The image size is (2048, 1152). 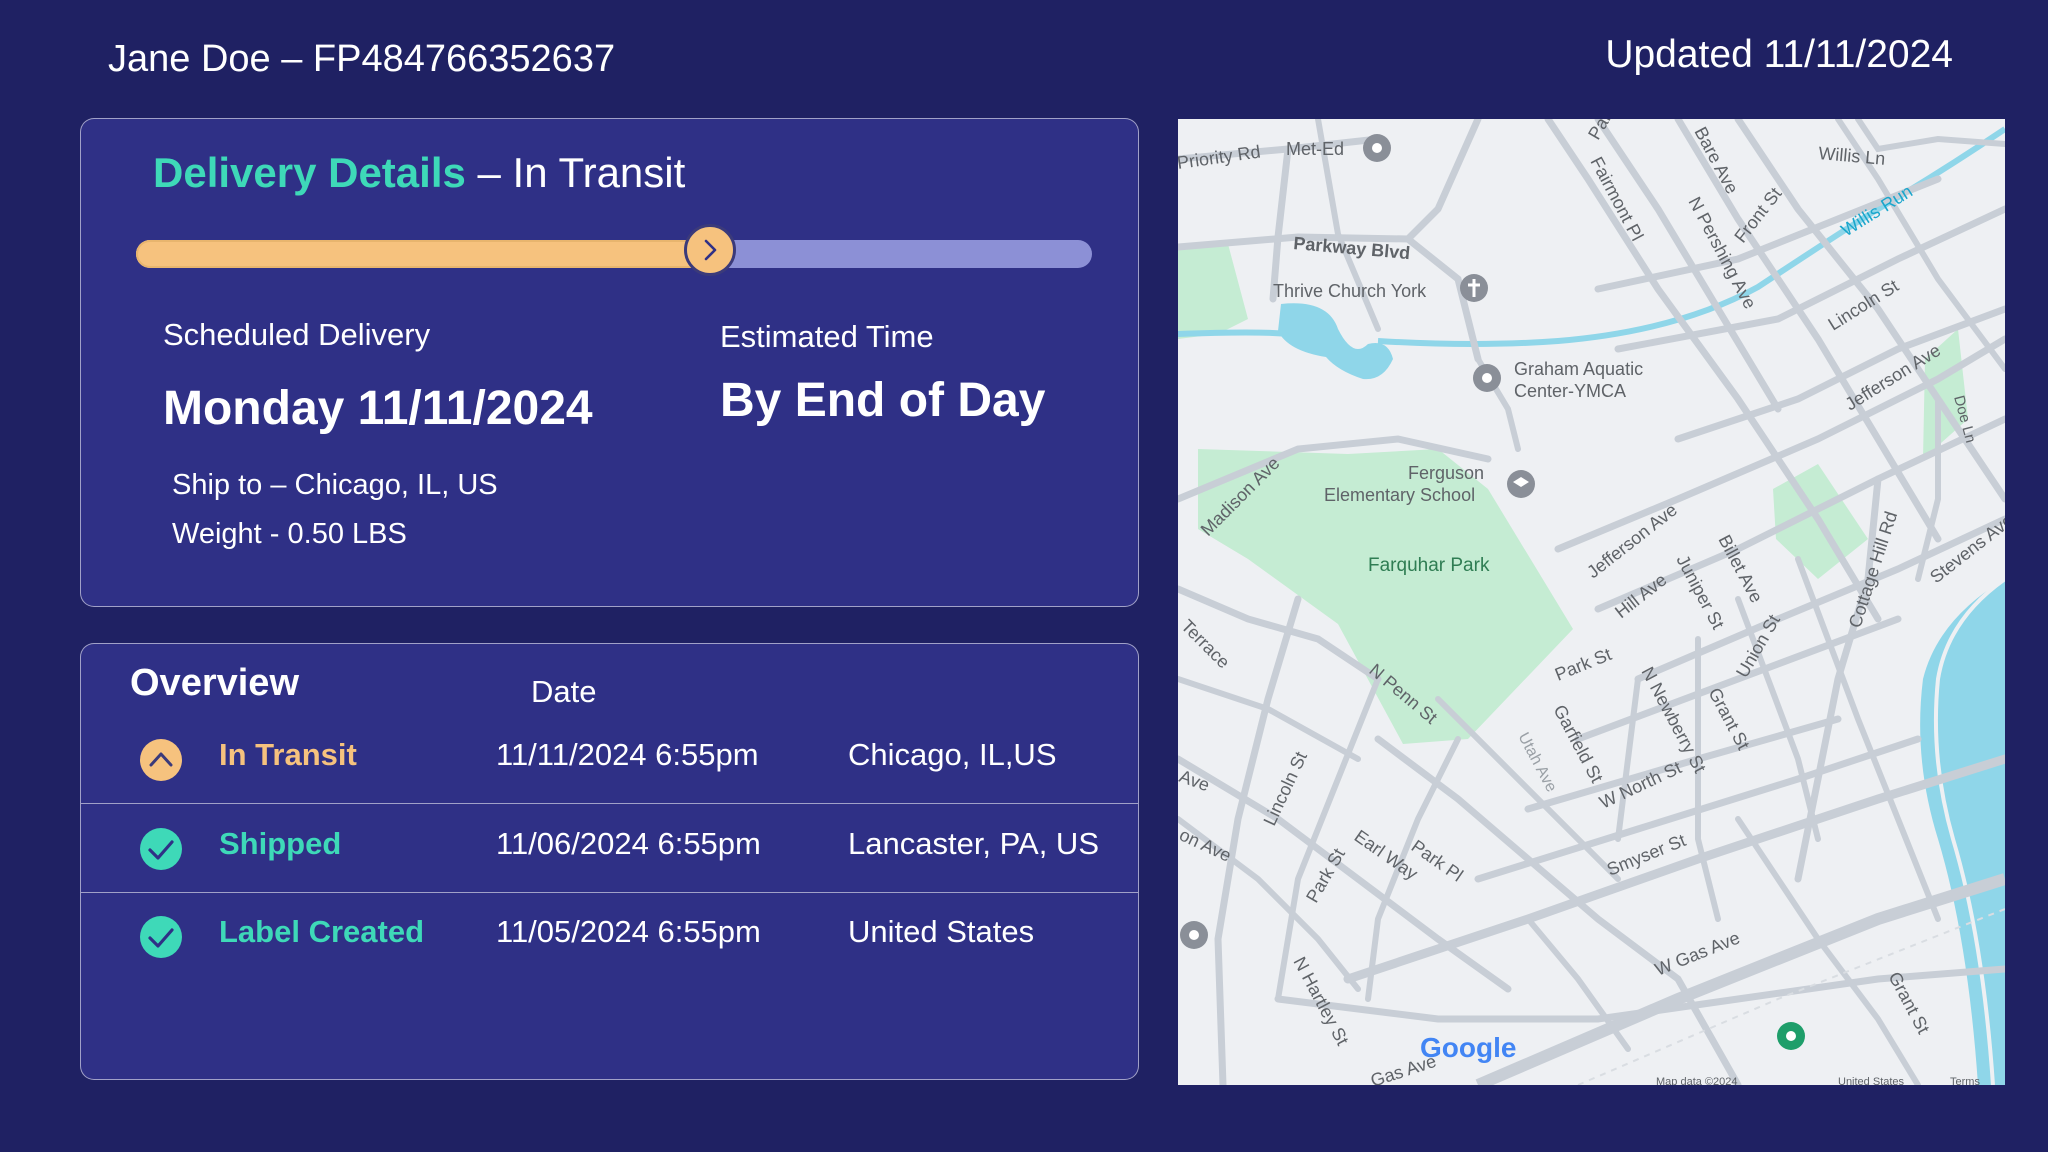 What do you see at coordinates (1350, 291) in the screenshot?
I see `svg-text: Thrive Church York` at bounding box center [1350, 291].